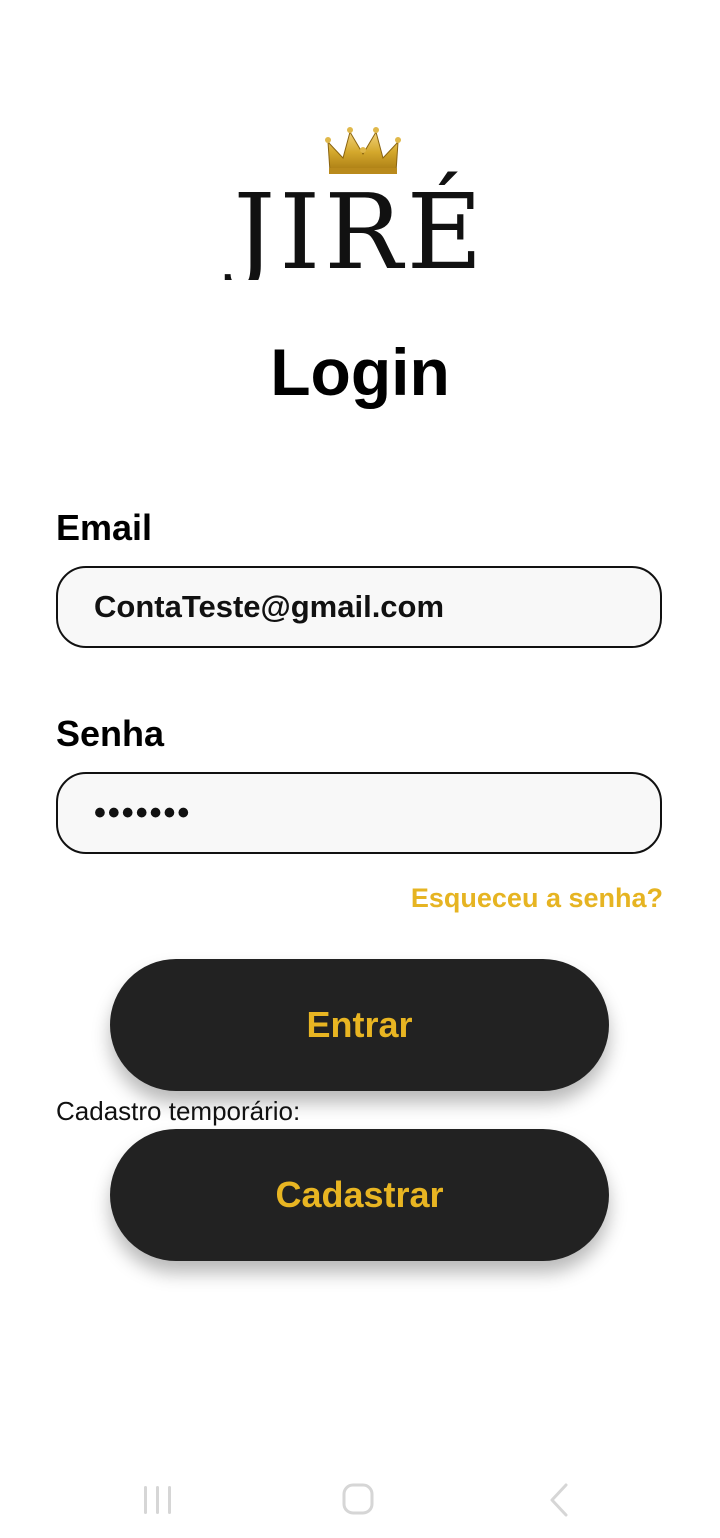  I want to click on home-icon, so click(358, 1500).